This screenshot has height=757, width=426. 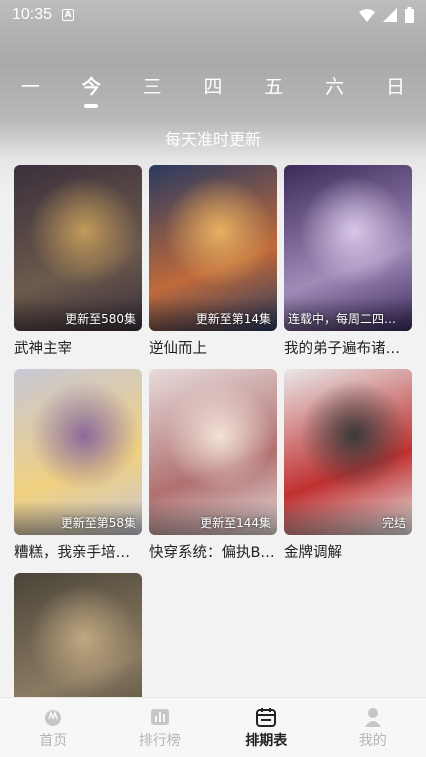 I want to click on status-time: 10:35, so click(x=32, y=14).